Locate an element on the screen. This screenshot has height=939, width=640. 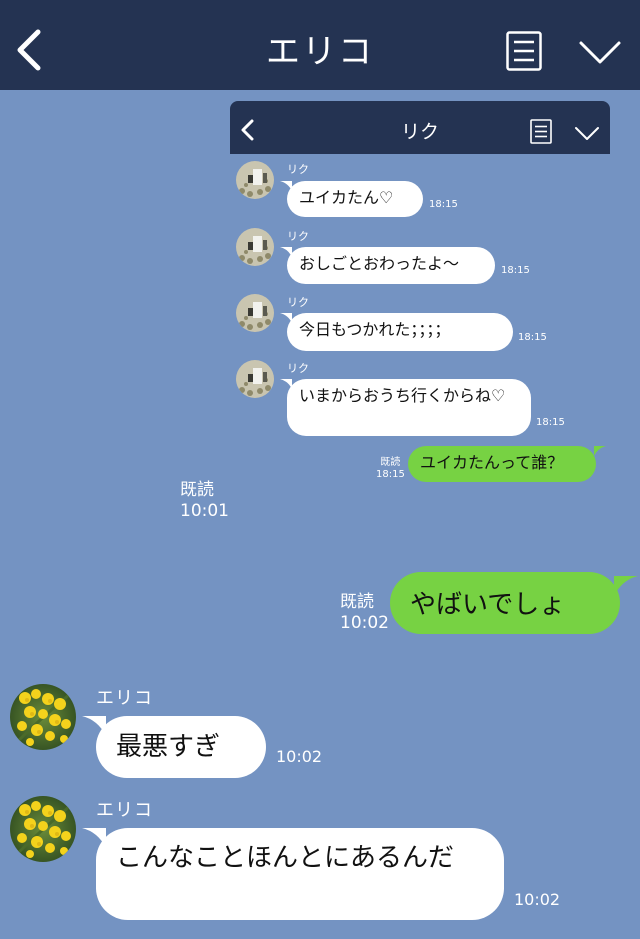
chat-title: エリコ is located at coordinates (320, 52).